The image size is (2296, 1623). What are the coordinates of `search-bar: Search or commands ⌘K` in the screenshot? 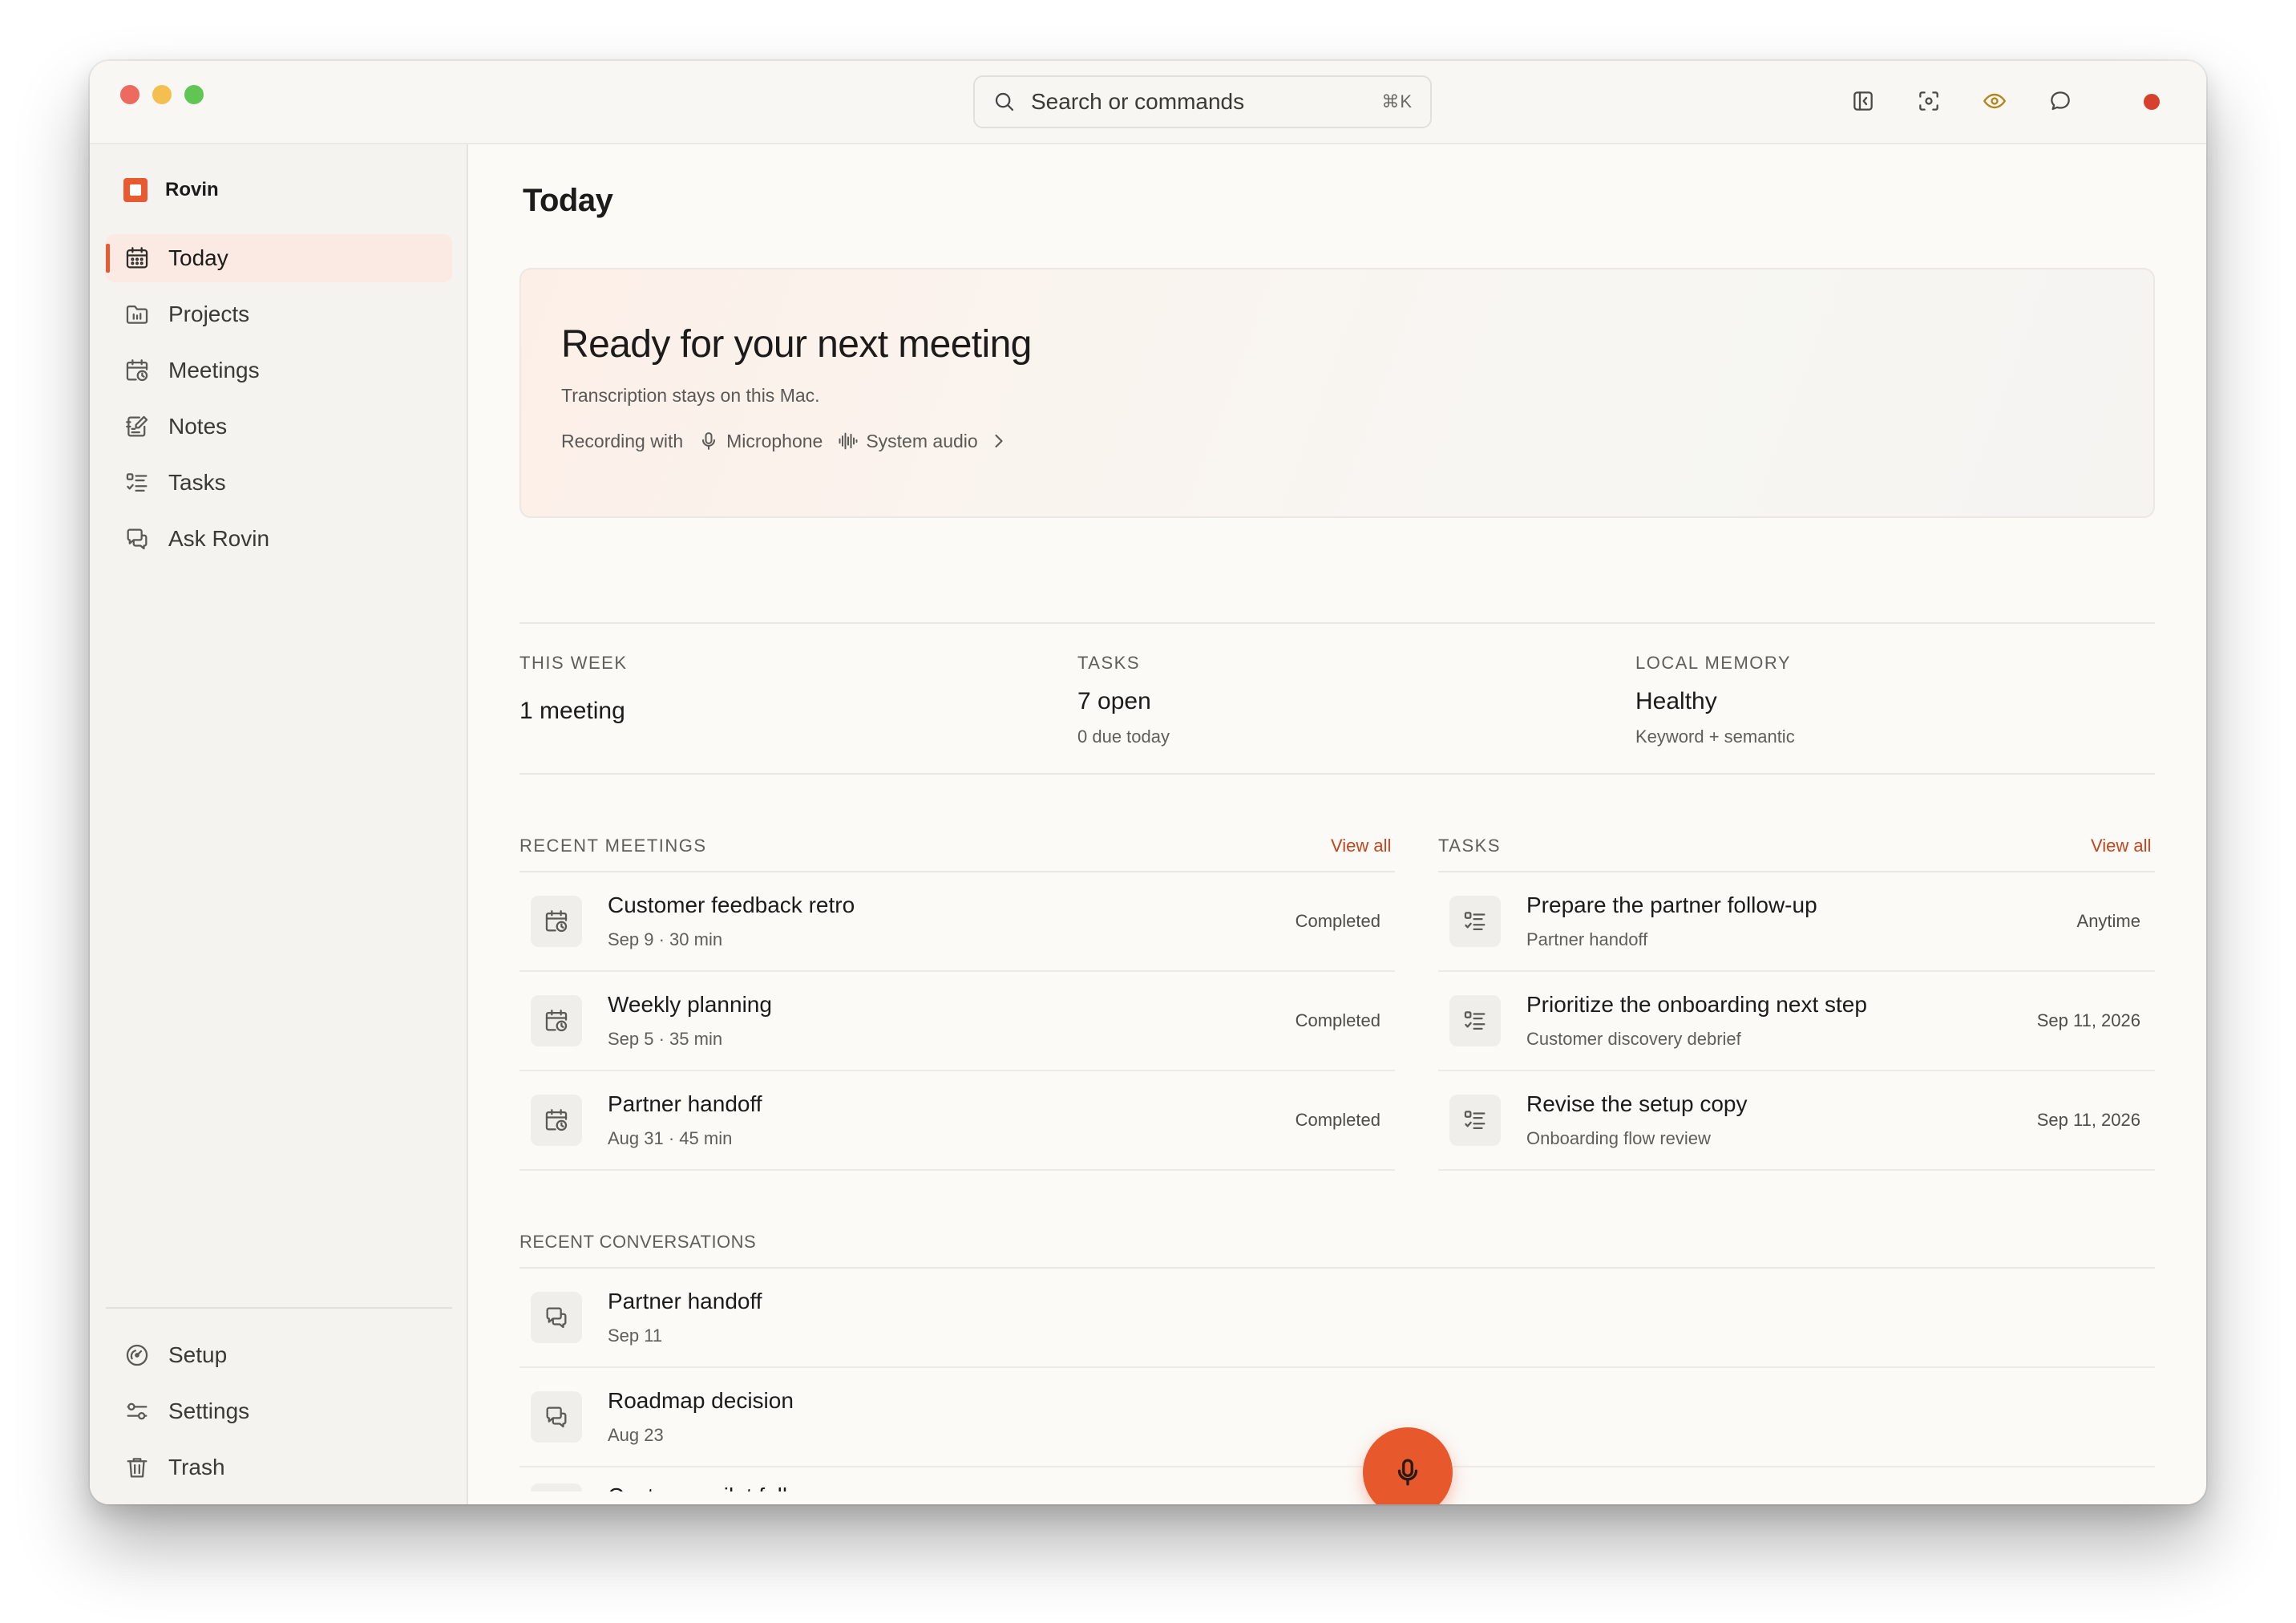 It's located at (1202, 102).